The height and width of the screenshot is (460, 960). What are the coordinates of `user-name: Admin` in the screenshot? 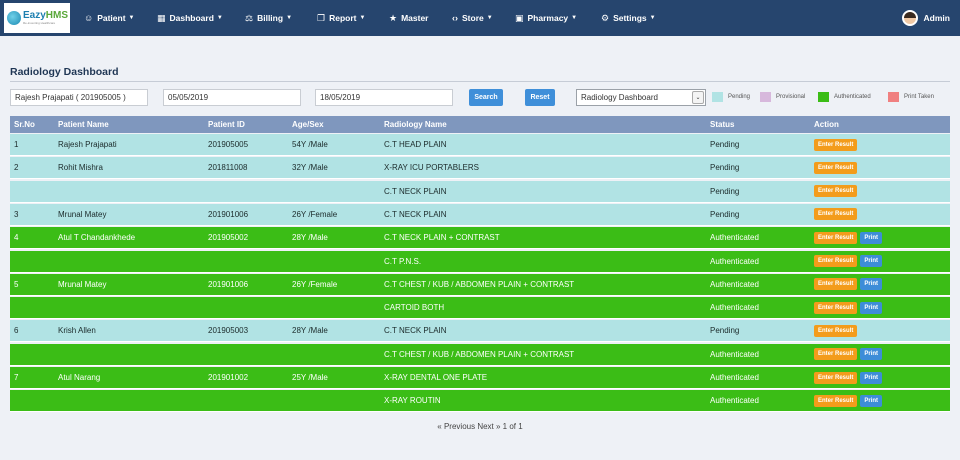 It's located at (936, 18).